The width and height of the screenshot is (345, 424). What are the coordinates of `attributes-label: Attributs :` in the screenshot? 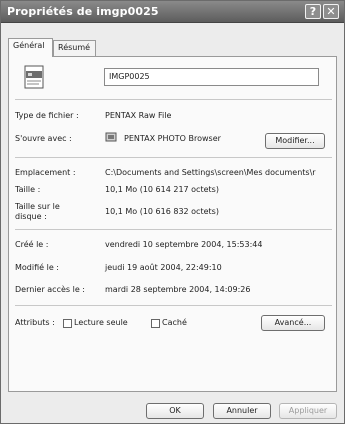 It's located at (35, 322).